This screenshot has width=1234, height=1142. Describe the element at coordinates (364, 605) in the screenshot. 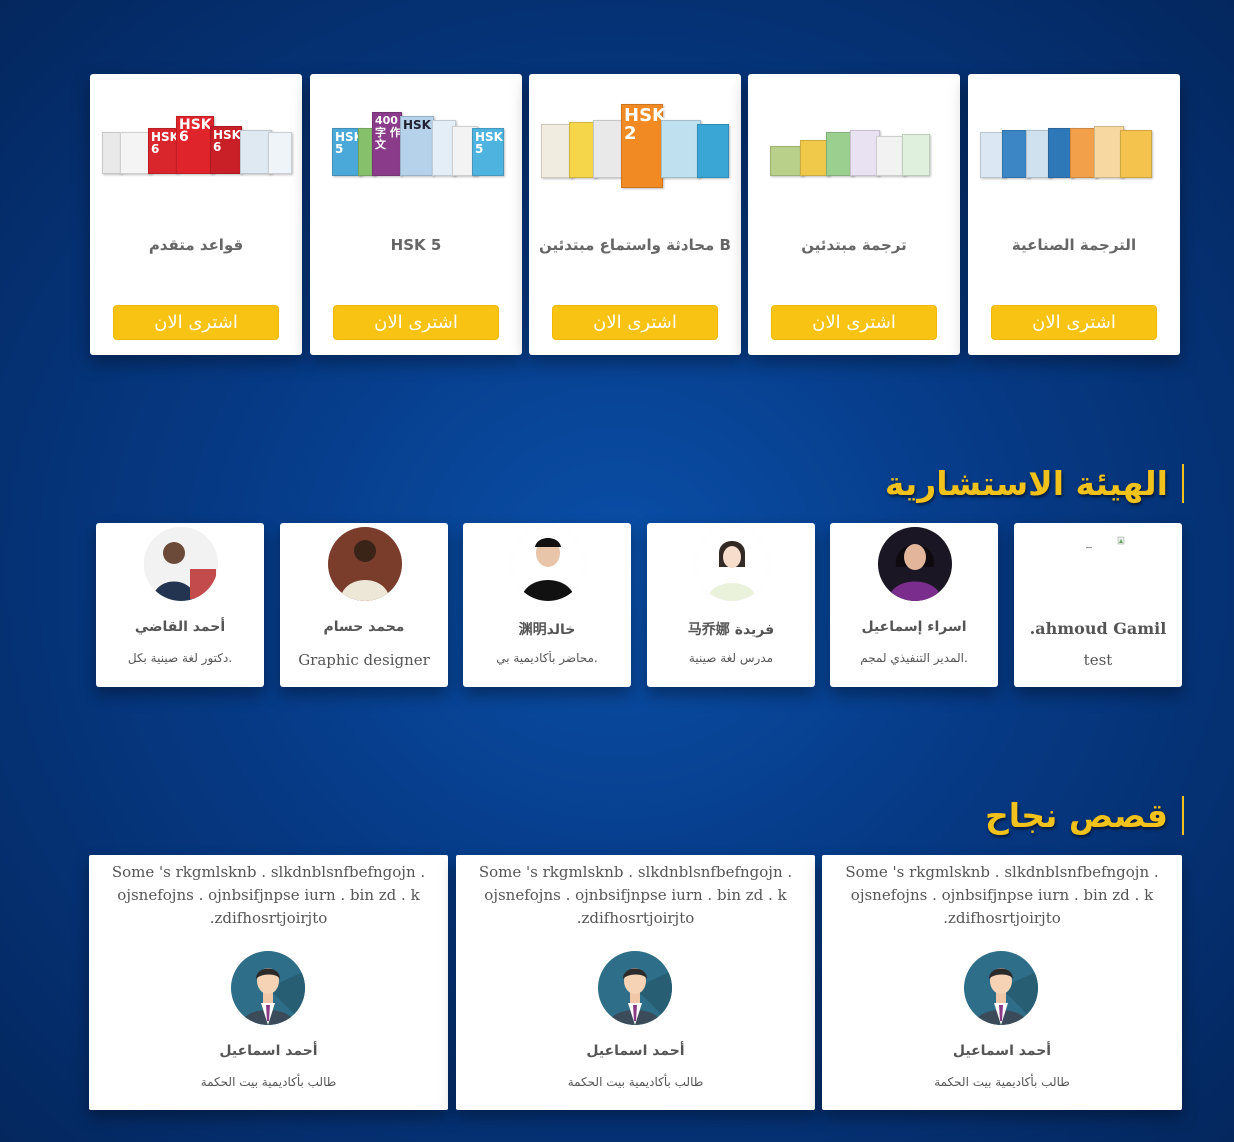

I see `advisor-card: محمد حسام Graphic designer` at that location.